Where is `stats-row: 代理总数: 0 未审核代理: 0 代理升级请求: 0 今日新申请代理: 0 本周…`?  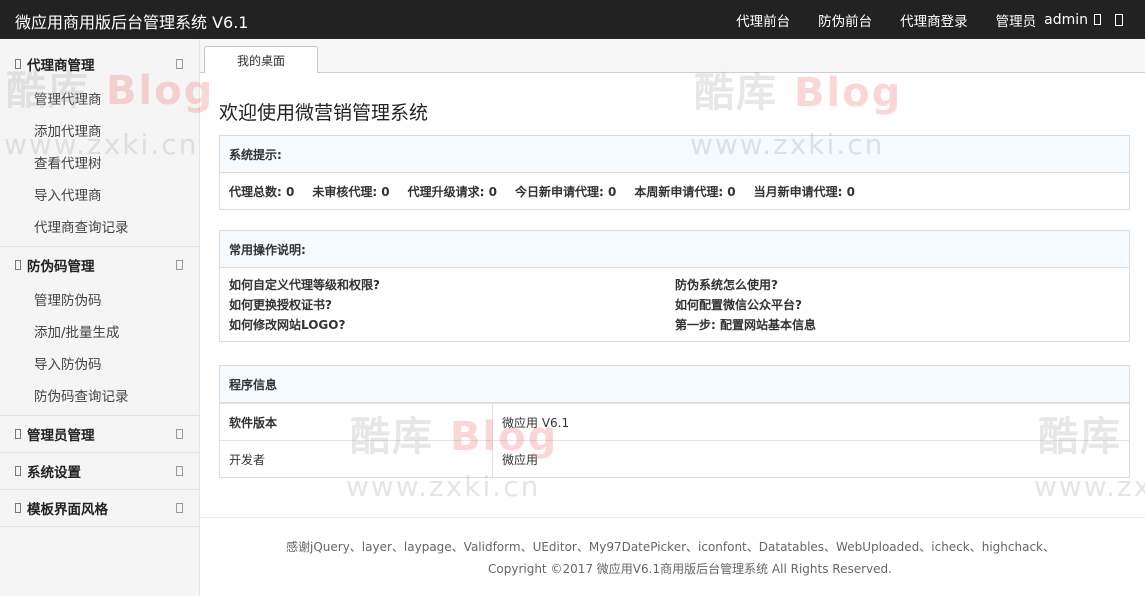
stats-row: 代理总数: 0 未审核代理: 0 代理升级请求: 0 今日新申请代理: 0 本周… is located at coordinates (674, 191).